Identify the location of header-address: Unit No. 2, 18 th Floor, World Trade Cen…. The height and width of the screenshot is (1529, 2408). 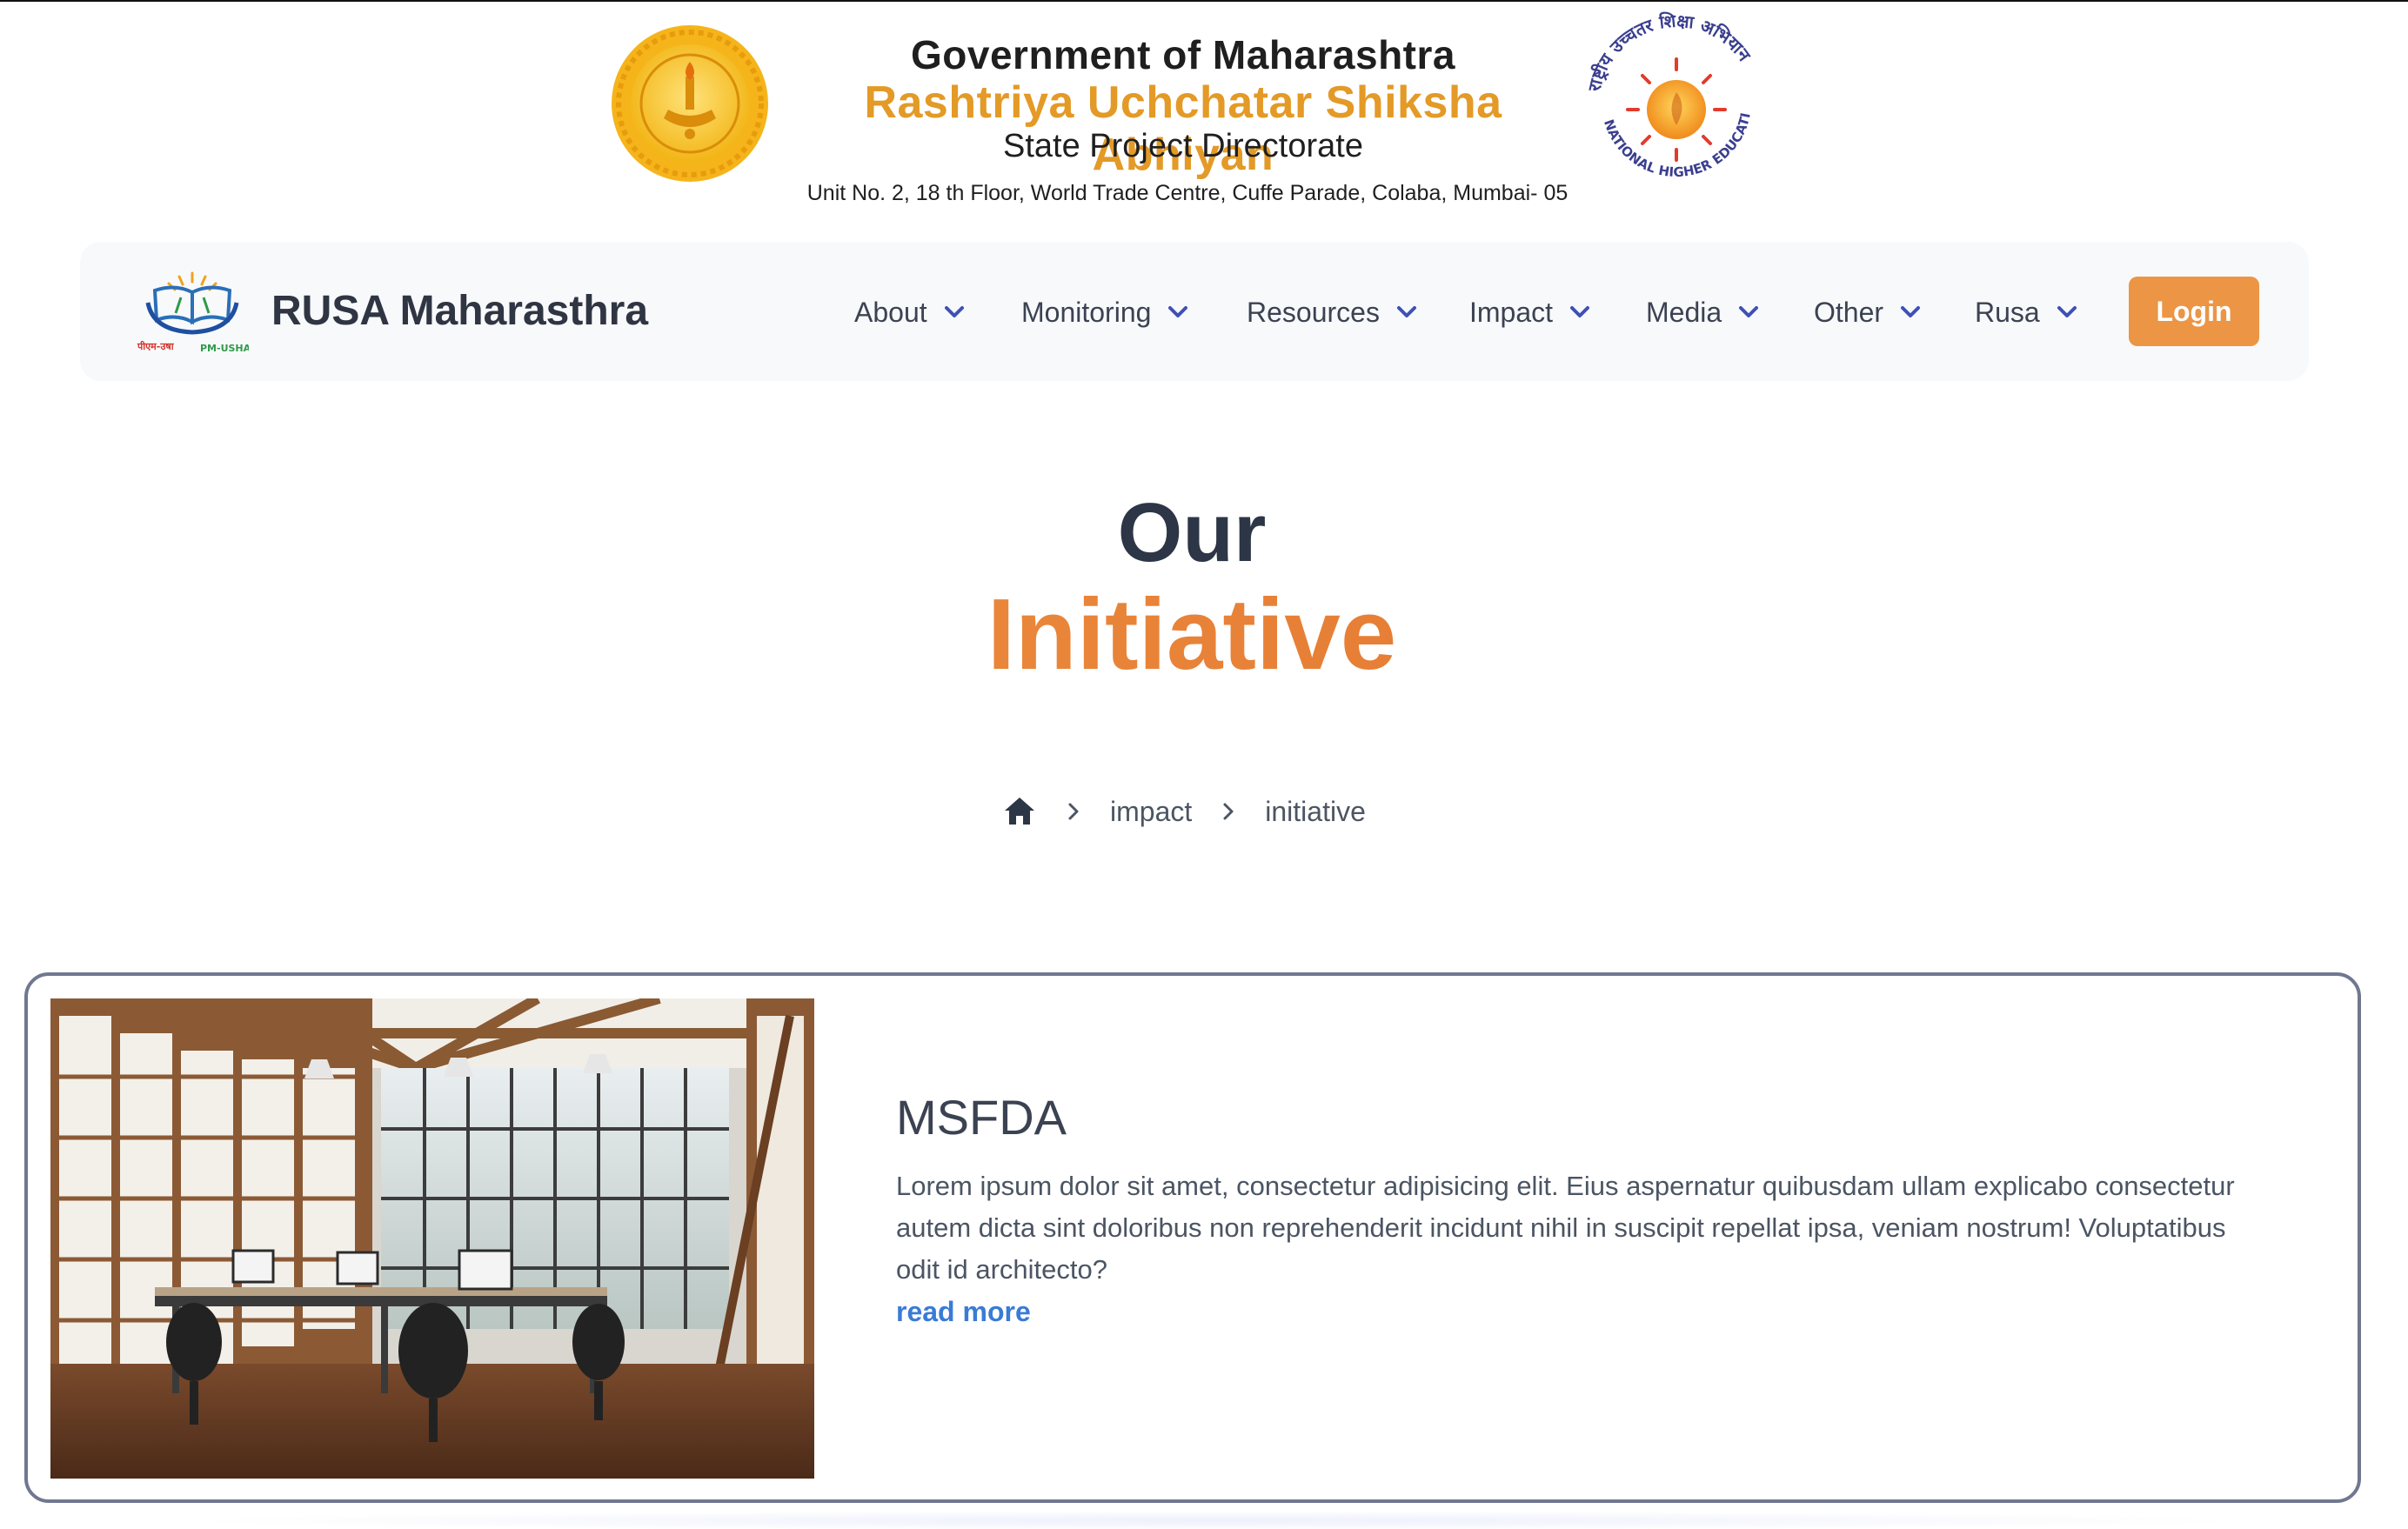
(1187, 193).